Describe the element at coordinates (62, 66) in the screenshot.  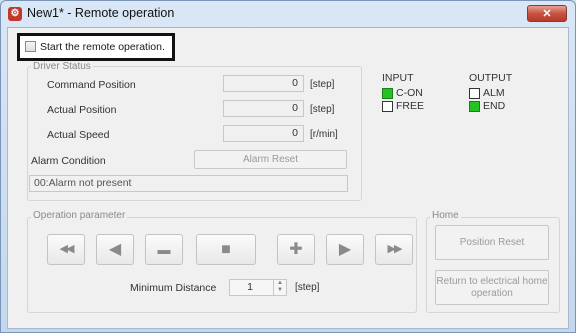
I see `driver-status-title: Driver Status` at that location.